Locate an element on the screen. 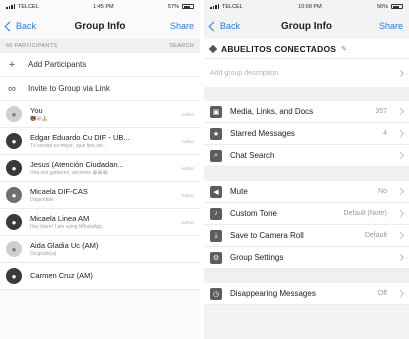 The image size is (409, 339). speaker-icon: ◀ is located at coordinates (216, 191).